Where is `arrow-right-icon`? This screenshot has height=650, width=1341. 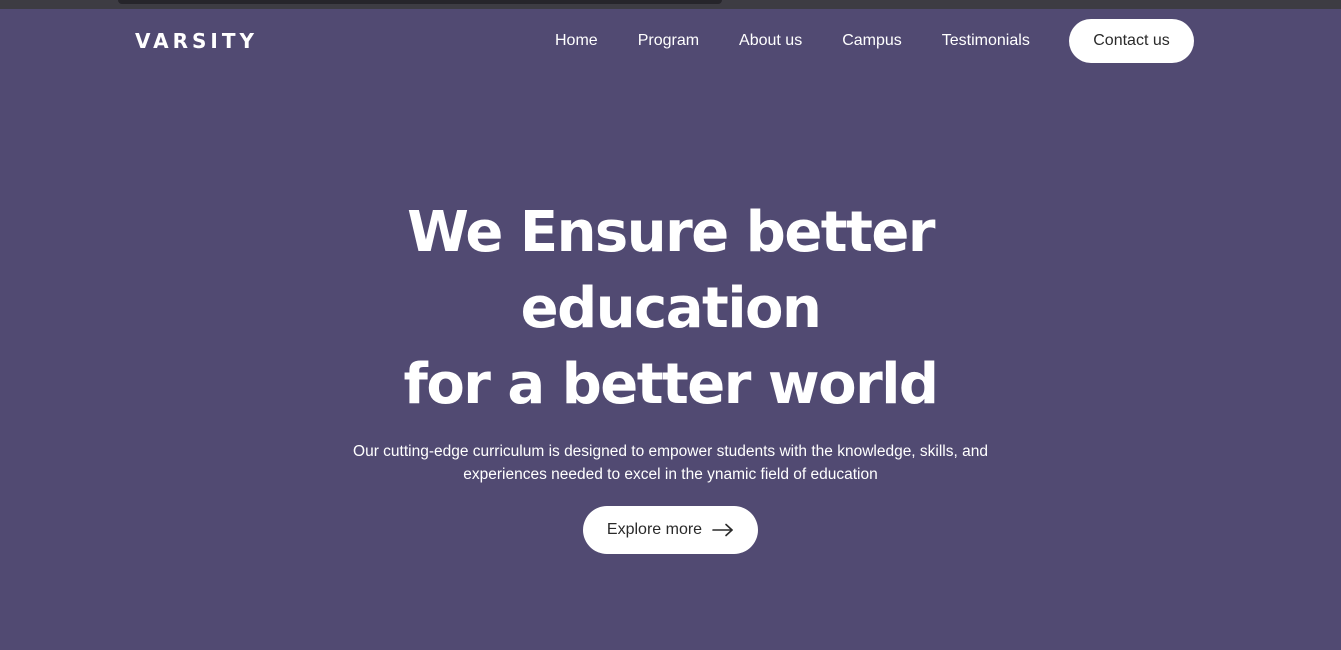
arrow-right-icon is located at coordinates (722, 530).